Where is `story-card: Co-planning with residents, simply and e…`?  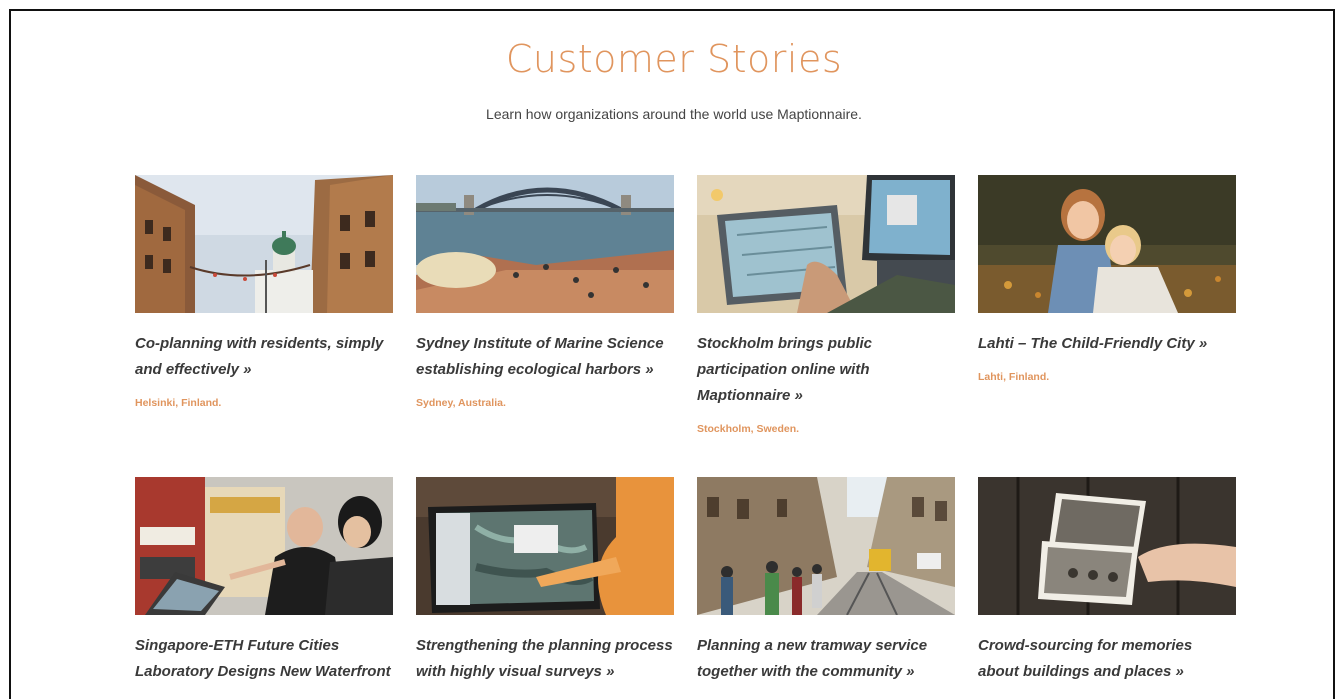 story-card: Co-planning with residents, simply and e… is located at coordinates (264, 292).